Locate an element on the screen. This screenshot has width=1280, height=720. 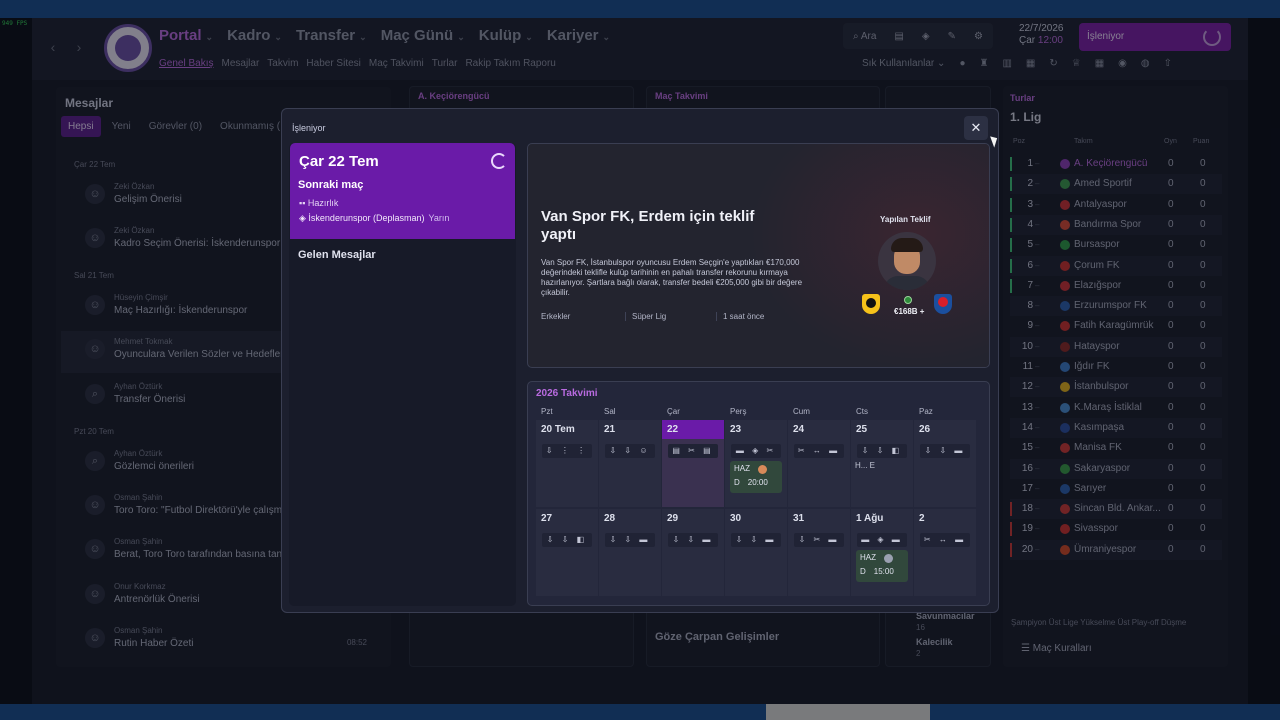
calendar-day-header: Perş is located at coordinates (738, 411).